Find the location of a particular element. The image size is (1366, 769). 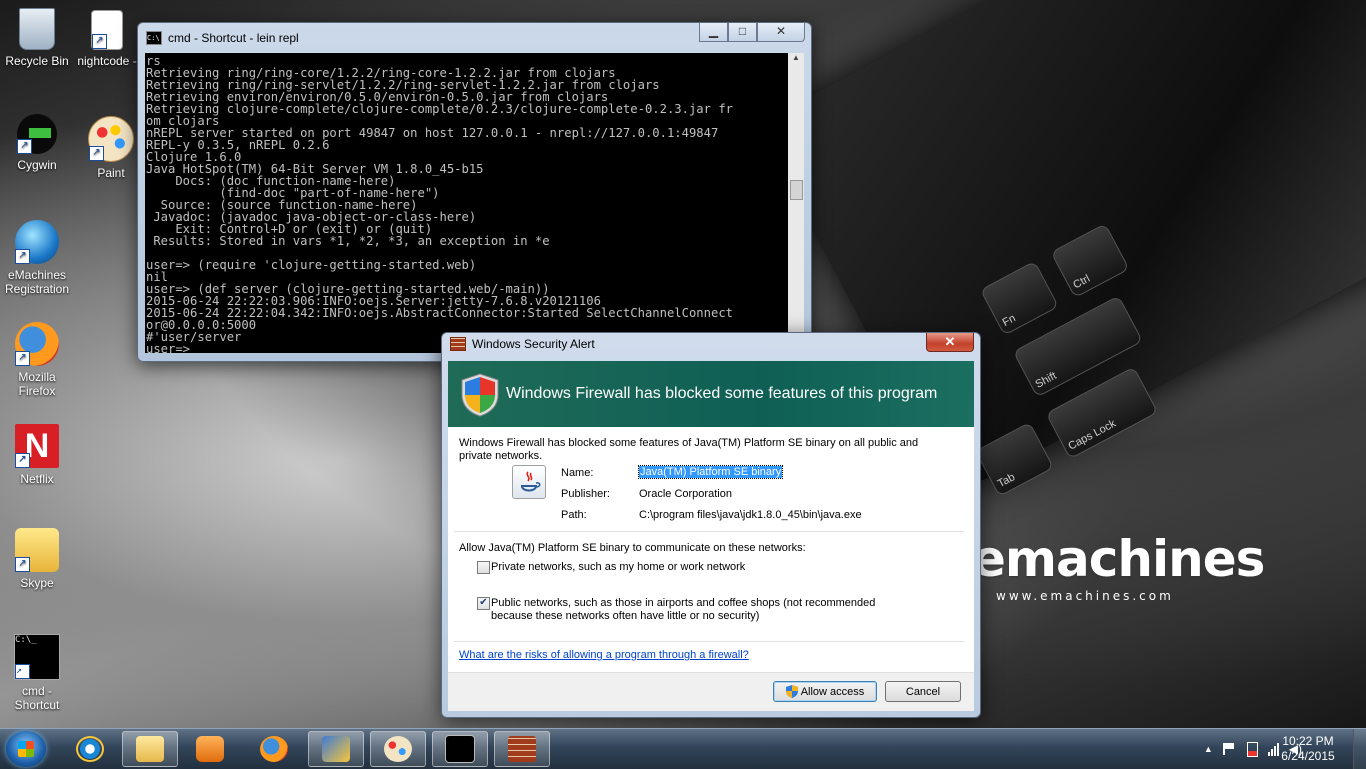

folder-icon is located at coordinates (150, 749).